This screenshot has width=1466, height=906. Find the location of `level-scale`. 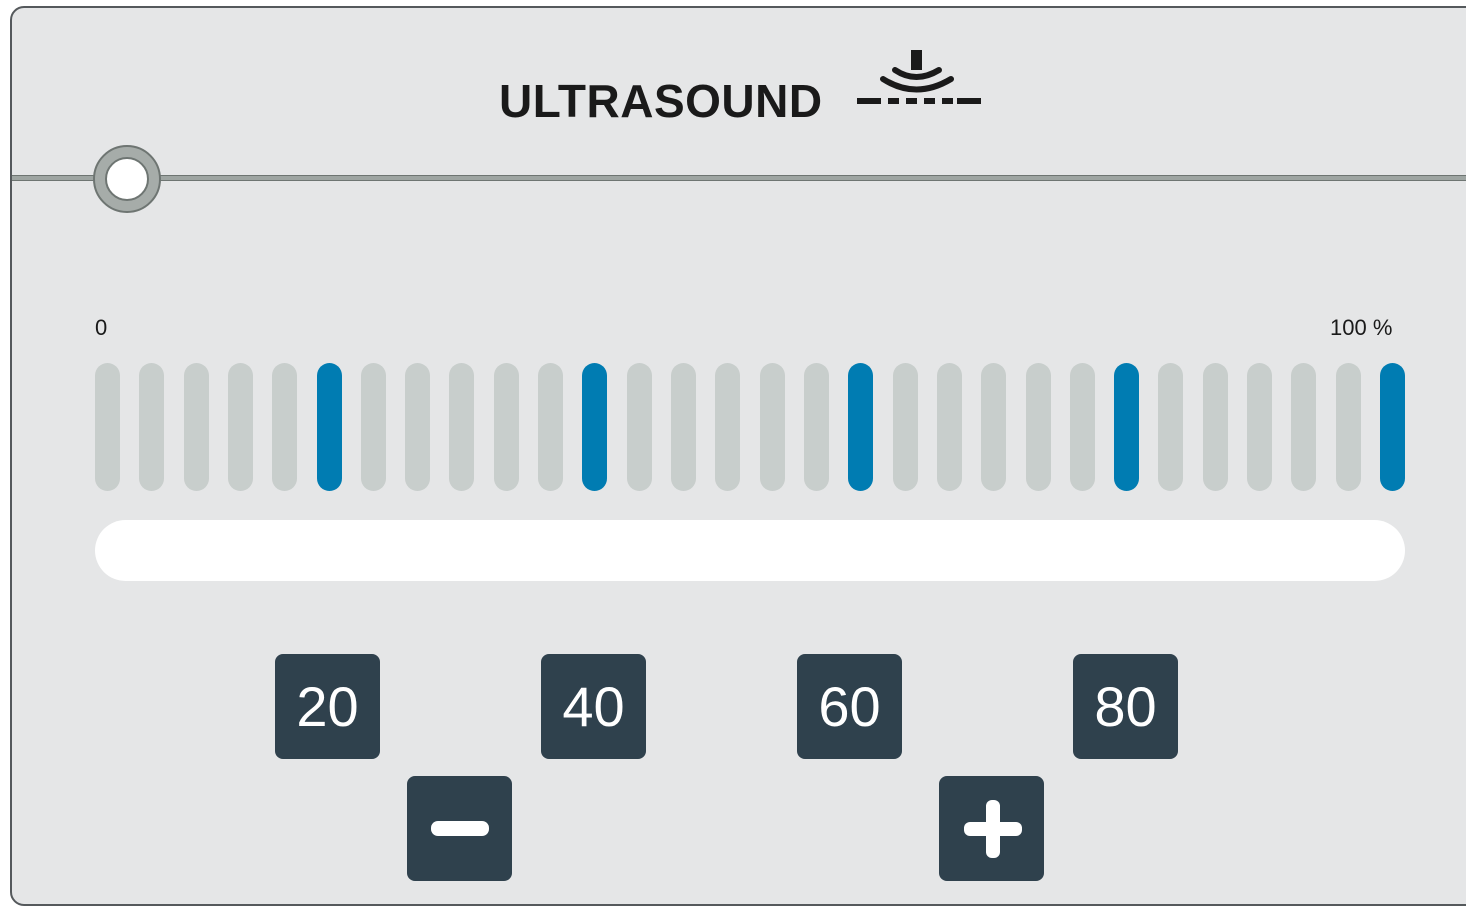

level-scale is located at coordinates (733, 428).